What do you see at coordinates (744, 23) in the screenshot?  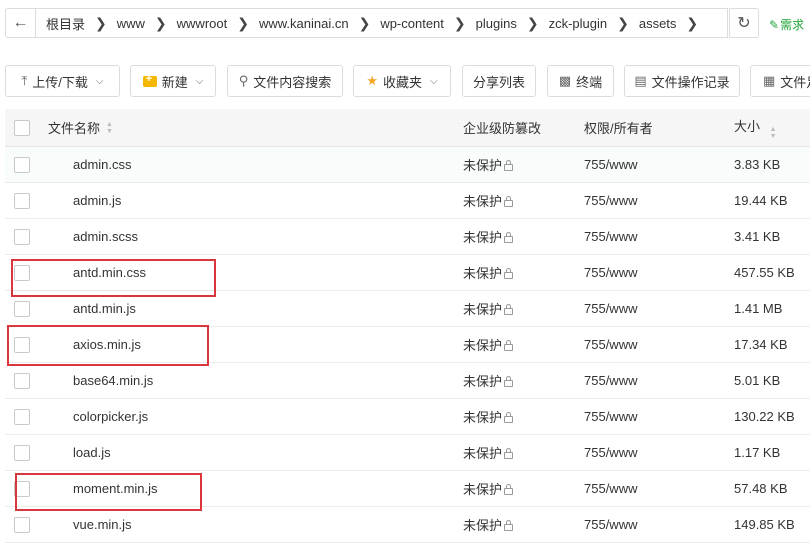 I see `refresh-button: ↻` at bounding box center [744, 23].